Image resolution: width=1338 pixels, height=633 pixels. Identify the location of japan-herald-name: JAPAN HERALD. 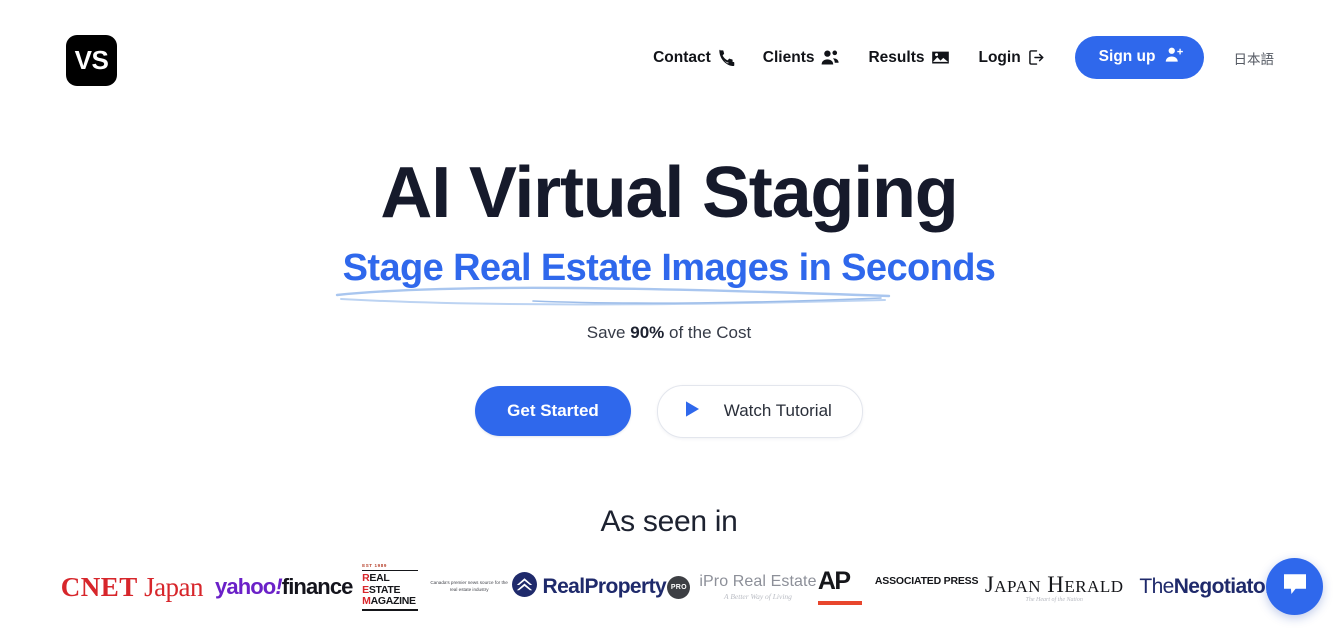
(1054, 585).